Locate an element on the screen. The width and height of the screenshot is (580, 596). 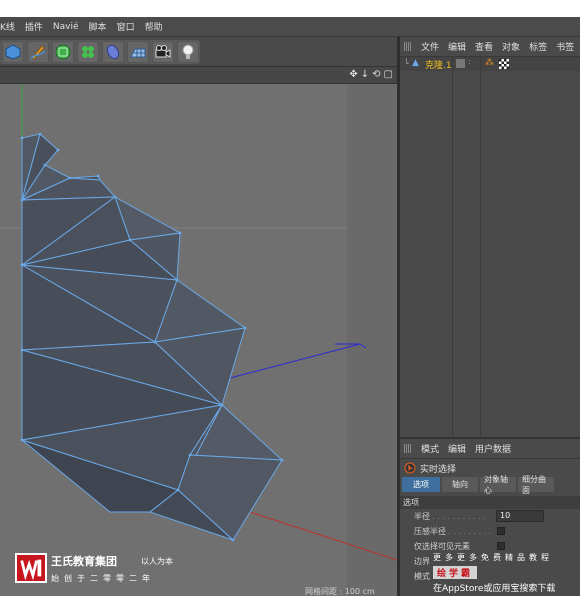
prop-radius: 半径. . . . . . . . . . . 10 is located at coordinates (490, 516).